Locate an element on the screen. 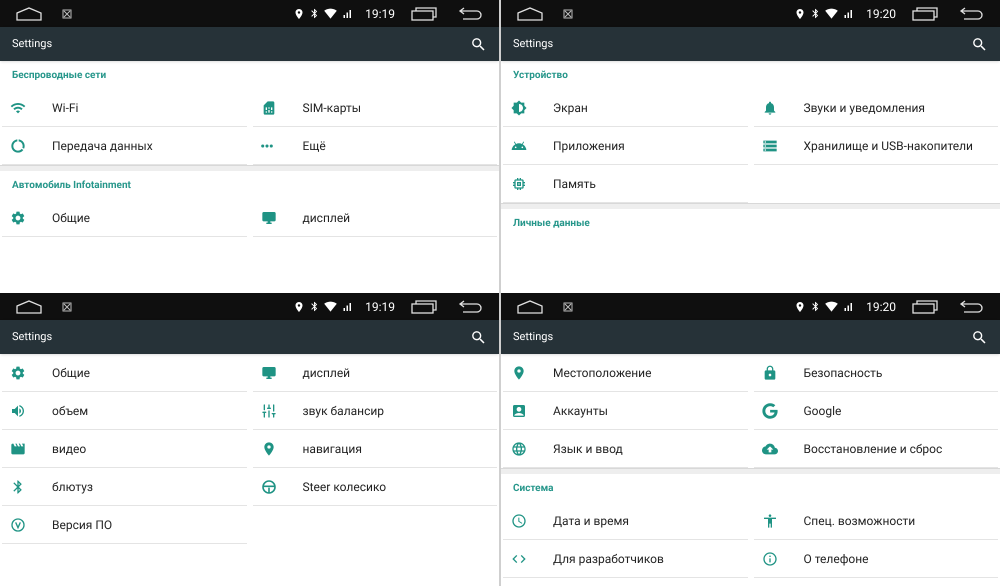  settings-item: Безопасность is located at coordinates (876, 373).